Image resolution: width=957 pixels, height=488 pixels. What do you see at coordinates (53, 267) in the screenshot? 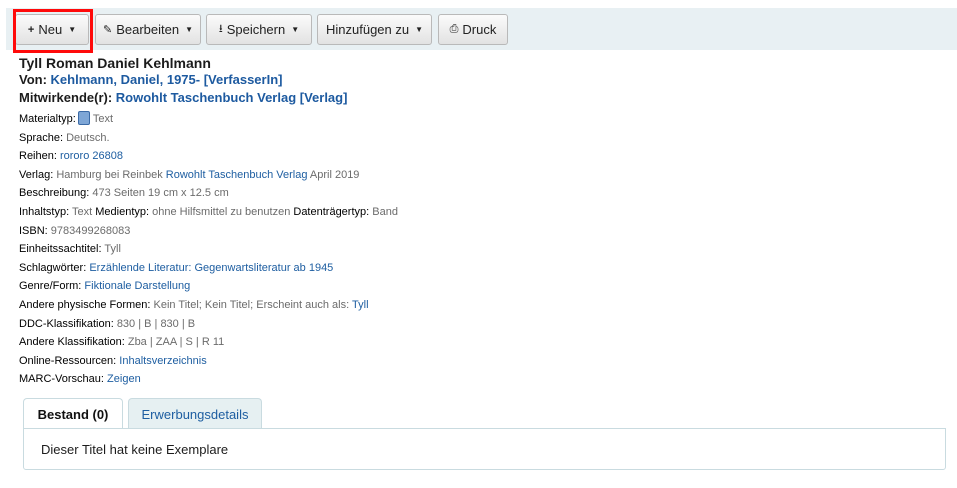
I see `subjects-label: Schlagwörter:` at bounding box center [53, 267].